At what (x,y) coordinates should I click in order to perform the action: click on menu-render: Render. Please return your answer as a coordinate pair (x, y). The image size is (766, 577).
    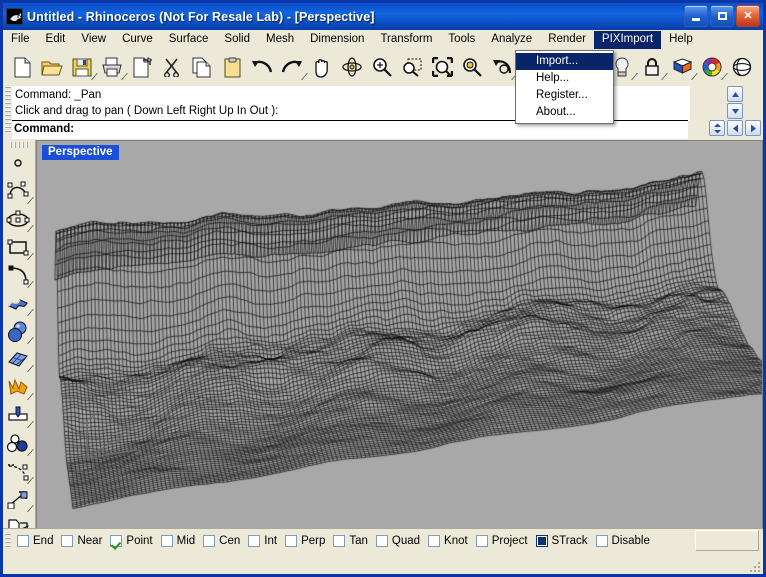
    Looking at the image, I should click on (567, 40).